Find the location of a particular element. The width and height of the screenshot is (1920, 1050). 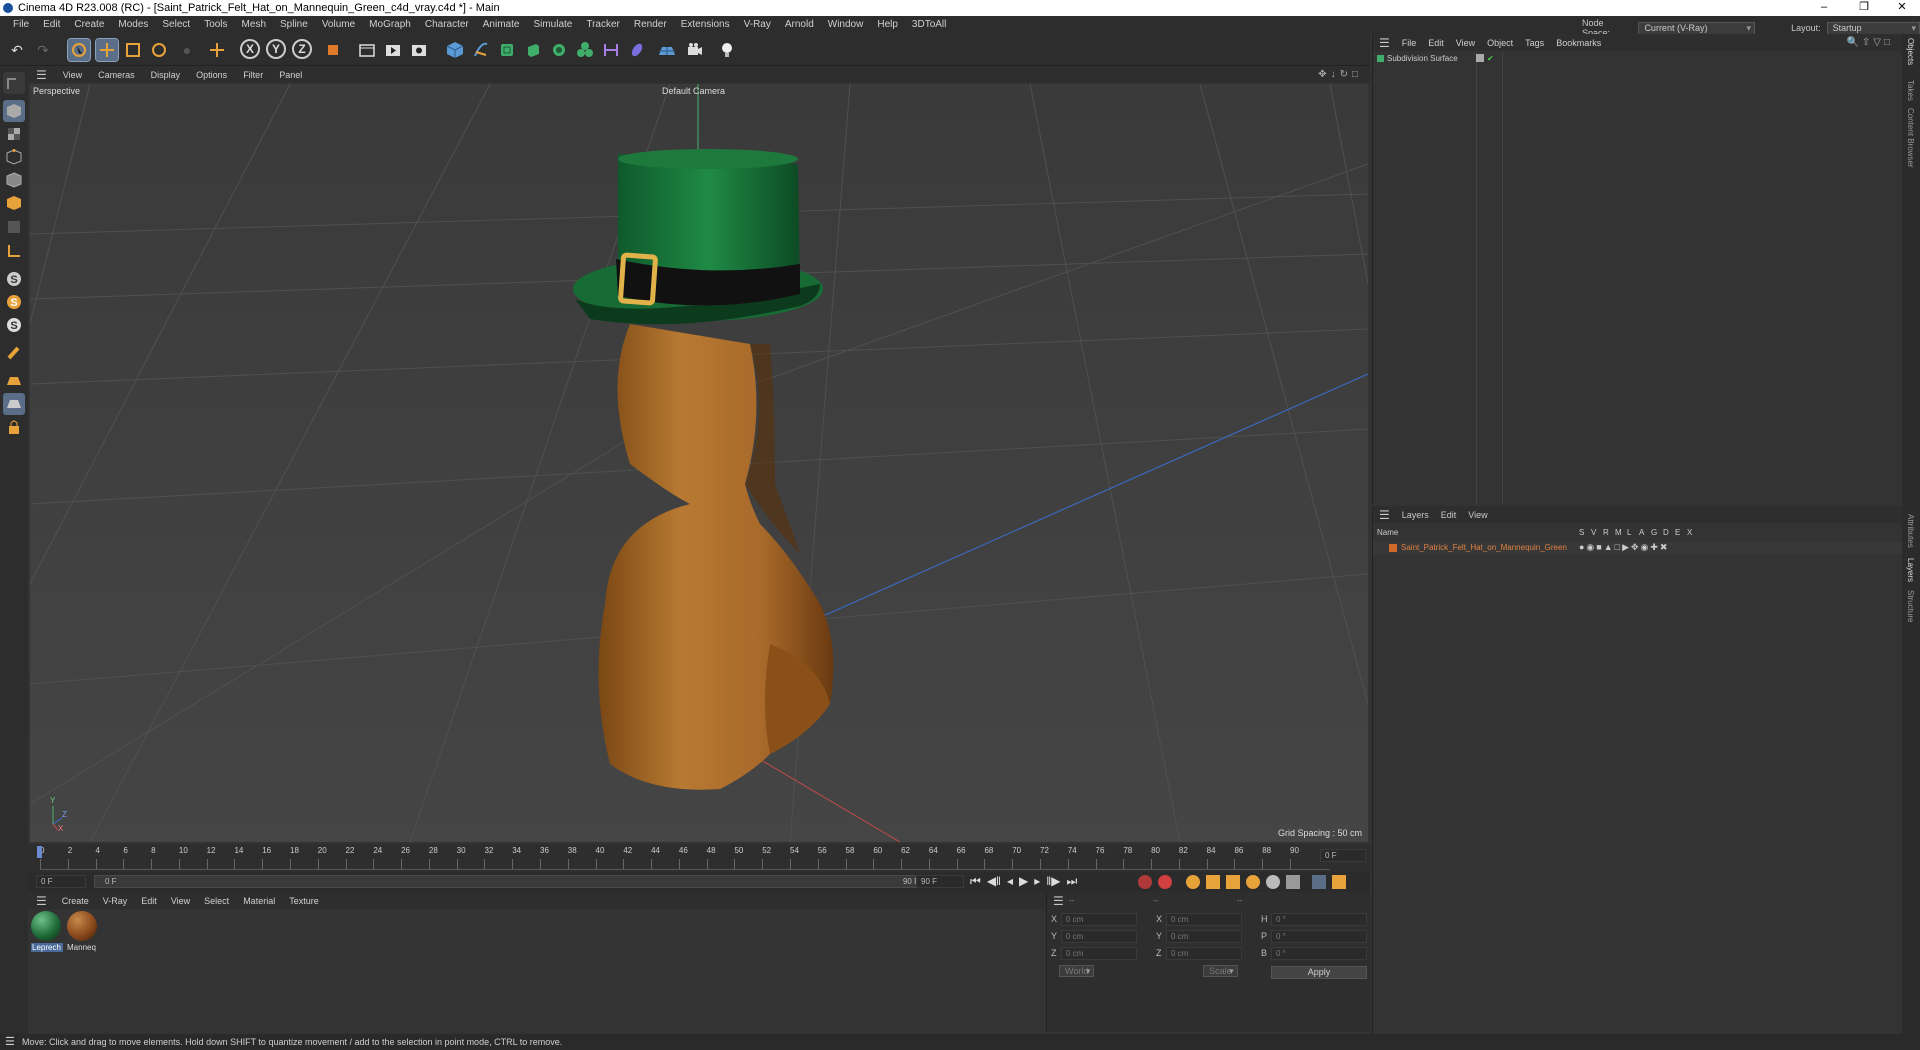

timeline-window-icon is located at coordinates (1319, 882).